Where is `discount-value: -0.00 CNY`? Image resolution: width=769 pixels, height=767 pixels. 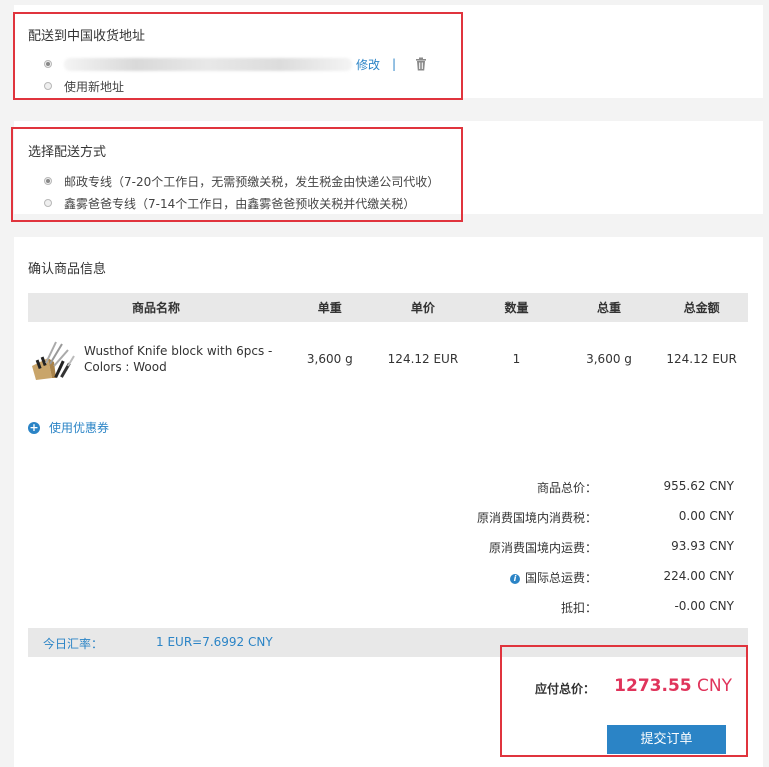
discount-value: -0.00 CNY is located at coordinates (704, 606).